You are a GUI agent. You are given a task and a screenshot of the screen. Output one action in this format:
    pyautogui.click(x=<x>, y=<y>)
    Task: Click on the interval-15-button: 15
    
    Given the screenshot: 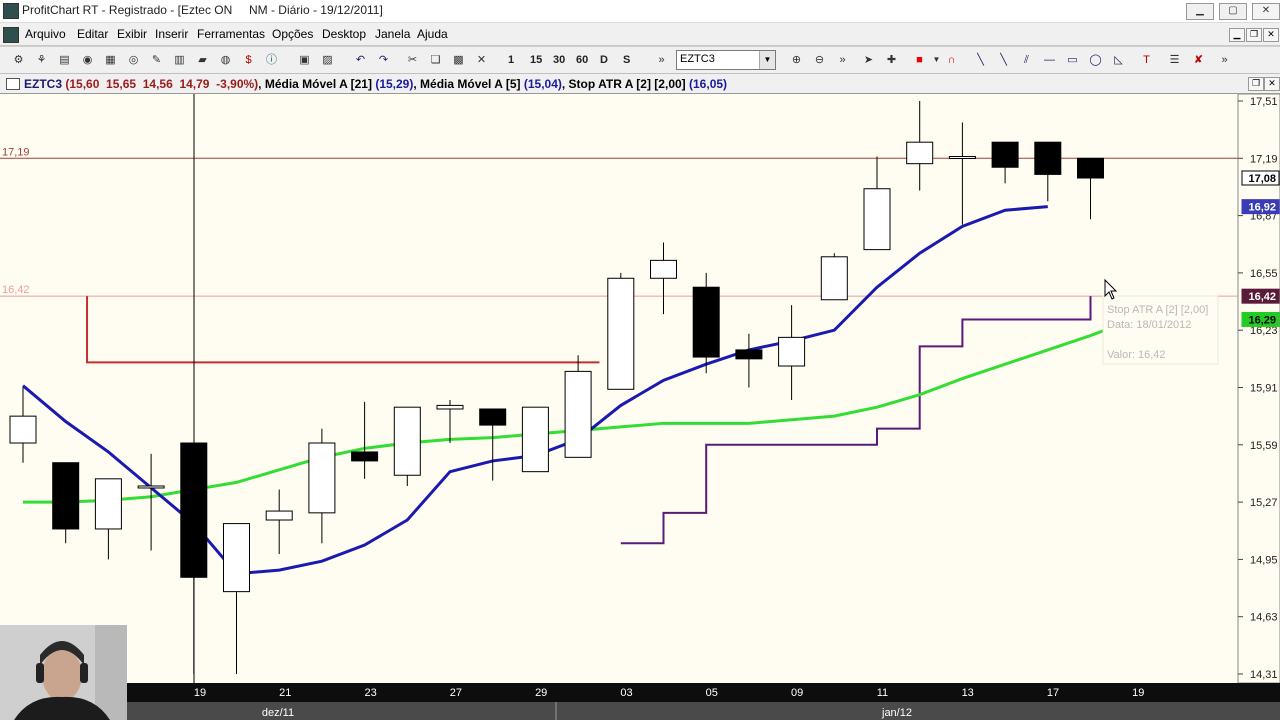 What is the action you would take?
    pyautogui.click(x=536, y=60)
    